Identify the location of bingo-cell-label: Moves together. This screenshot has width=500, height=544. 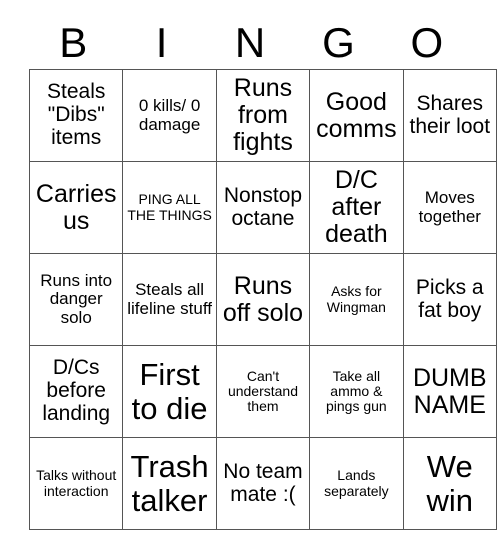
(449, 207).